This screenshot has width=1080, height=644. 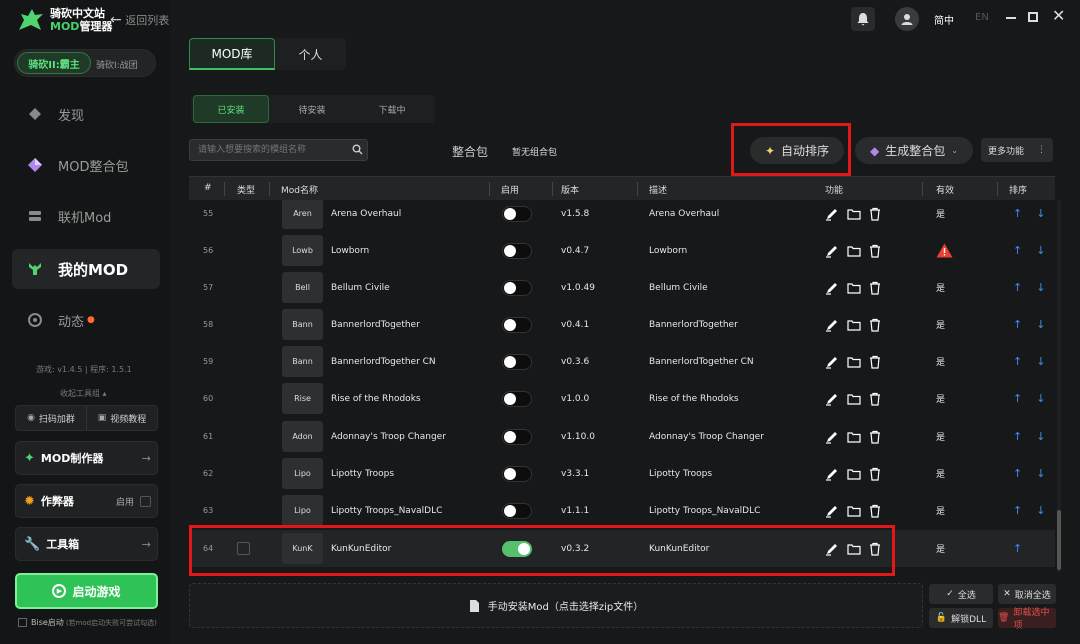 What do you see at coordinates (1033, 17) in the screenshot?
I see `maximize-button` at bounding box center [1033, 17].